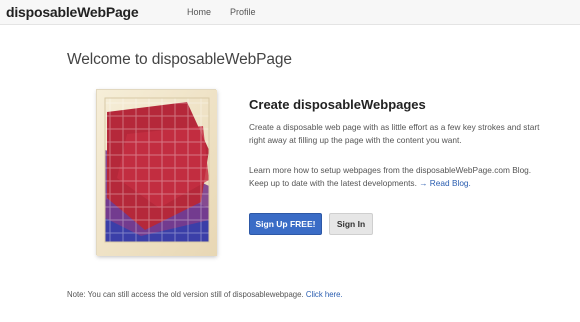 Image resolution: width=580 pixels, height=322 pixels. Describe the element at coordinates (179, 59) in the screenshot. I see `page-title: Welcome to disposableWebPage` at that location.